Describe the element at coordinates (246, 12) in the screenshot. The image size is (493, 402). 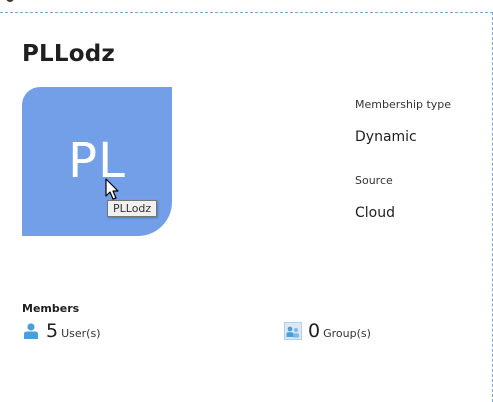
I see `panel-top-border` at that location.